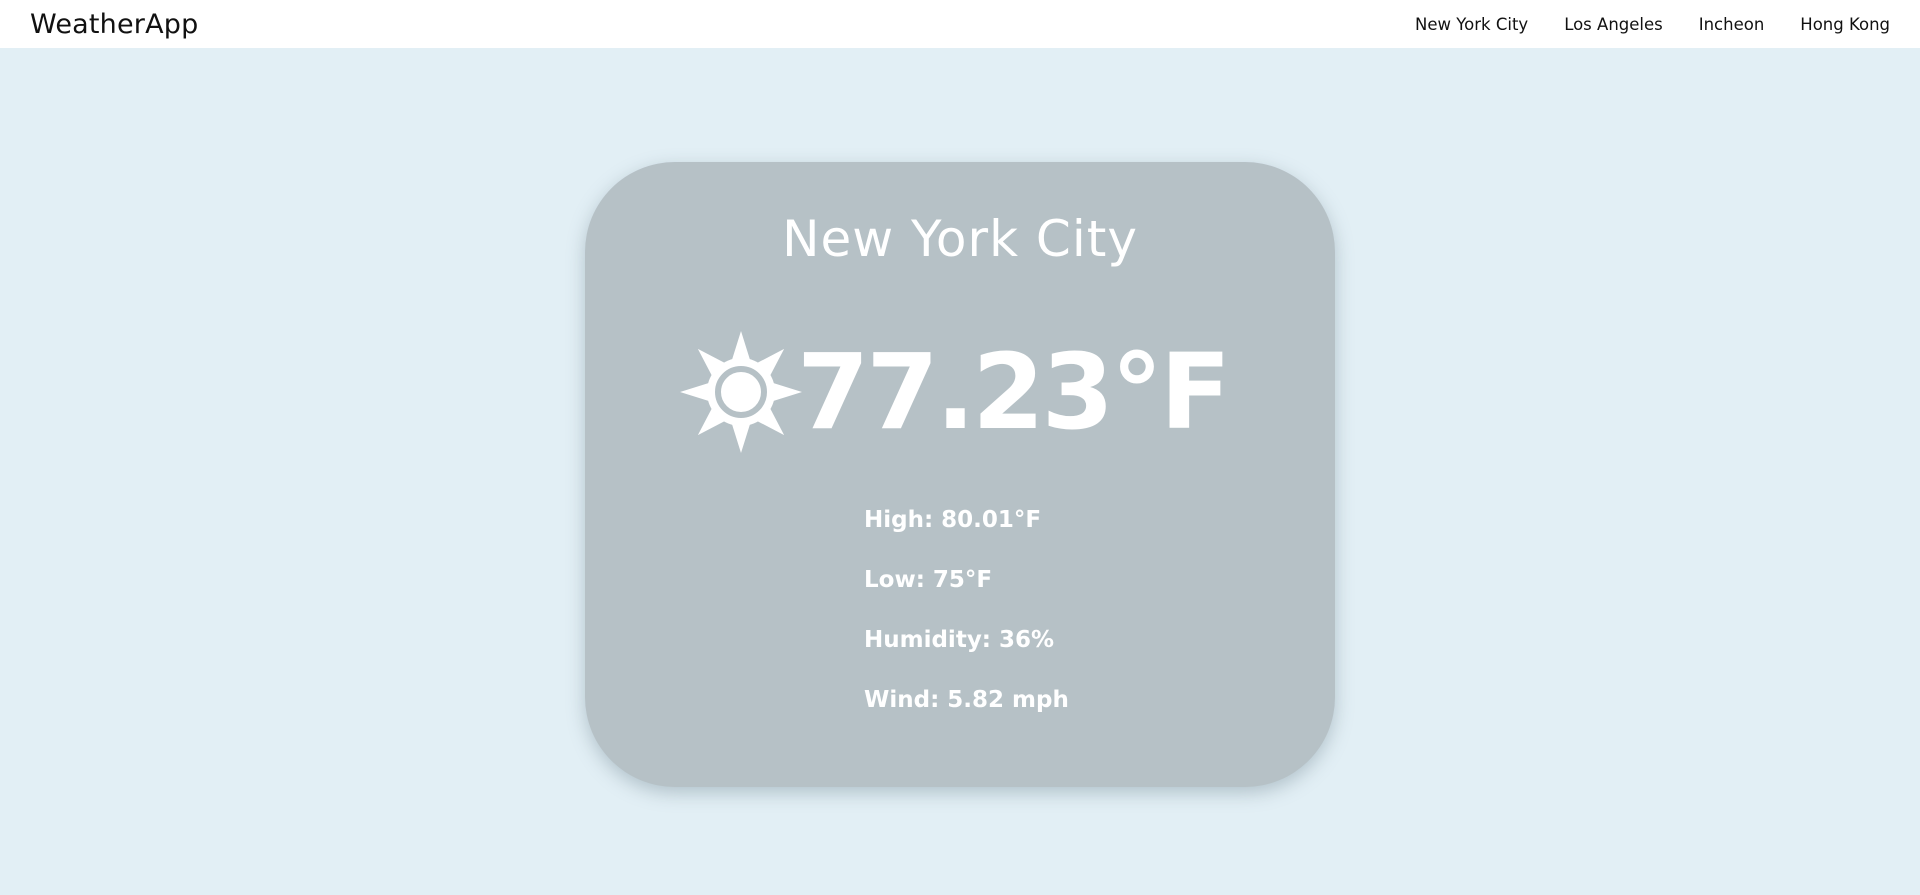 The height and width of the screenshot is (895, 1920). What do you see at coordinates (1845, 24) in the screenshot?
I see `nav-link-hong-kong: Hong Kong` at bounding box center [1845, 24].